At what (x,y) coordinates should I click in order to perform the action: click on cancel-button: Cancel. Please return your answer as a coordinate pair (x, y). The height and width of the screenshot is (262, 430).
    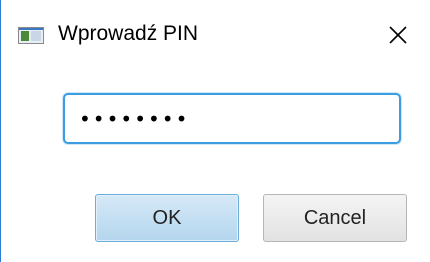
    Looking at the image, I should click on (335, 218).